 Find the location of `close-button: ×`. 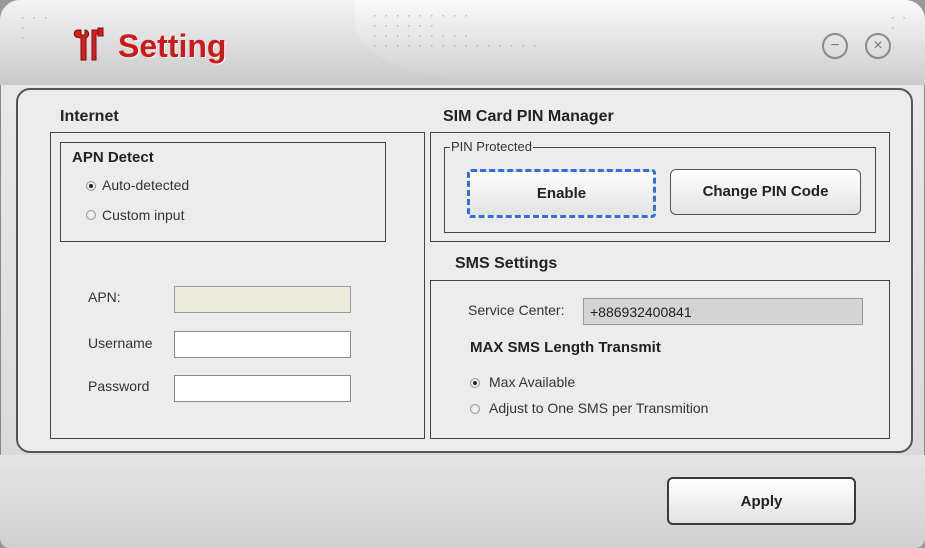

close-button: × is located at coordinates (878, 46).